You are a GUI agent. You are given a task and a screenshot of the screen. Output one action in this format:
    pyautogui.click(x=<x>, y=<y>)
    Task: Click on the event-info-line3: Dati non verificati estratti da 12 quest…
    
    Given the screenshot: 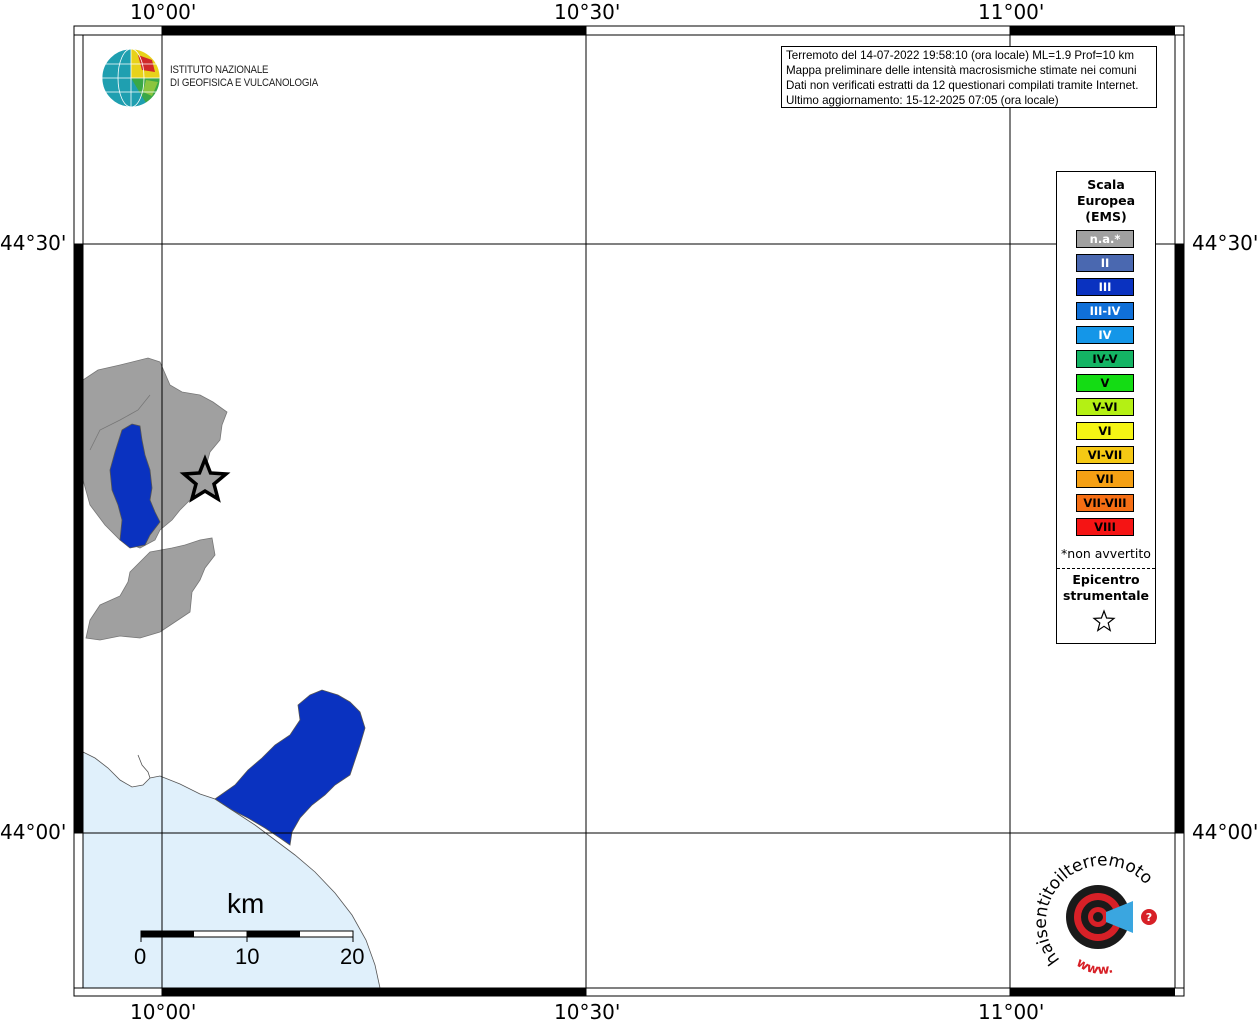 What is the action you would take?
    pyautogui.click(x=962, y=85)
    